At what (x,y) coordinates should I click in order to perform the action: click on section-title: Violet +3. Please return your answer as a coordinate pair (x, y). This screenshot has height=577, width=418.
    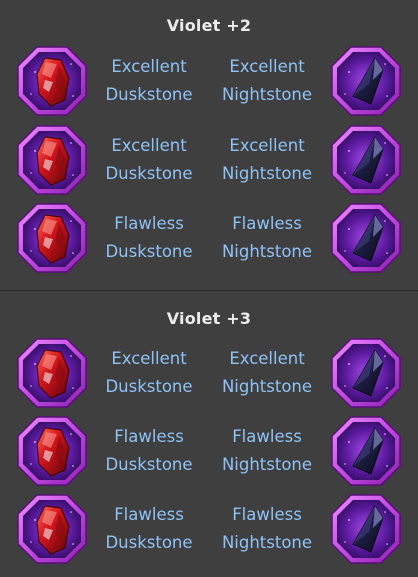
    Looking at the image, I should click on (209, 318).